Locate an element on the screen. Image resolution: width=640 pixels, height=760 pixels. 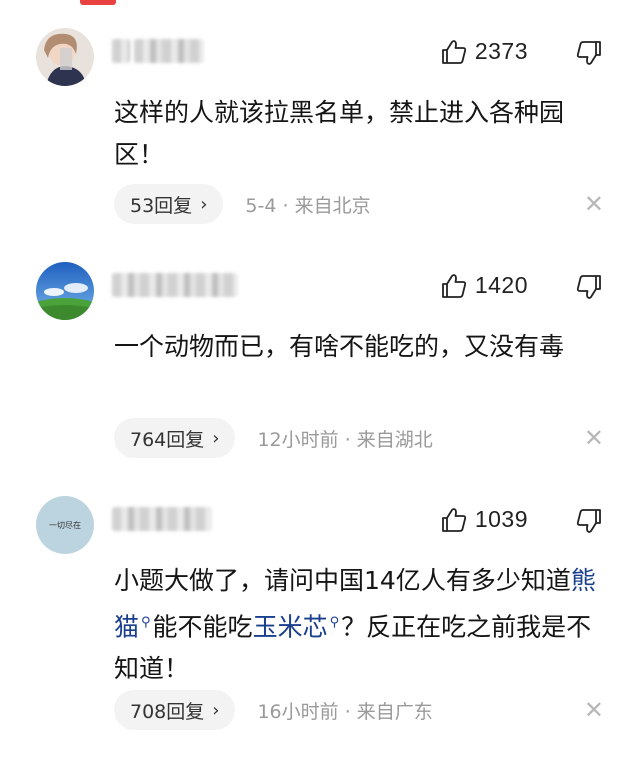
reply-count-button: 764回复 › is located at coordinates (175, 438).